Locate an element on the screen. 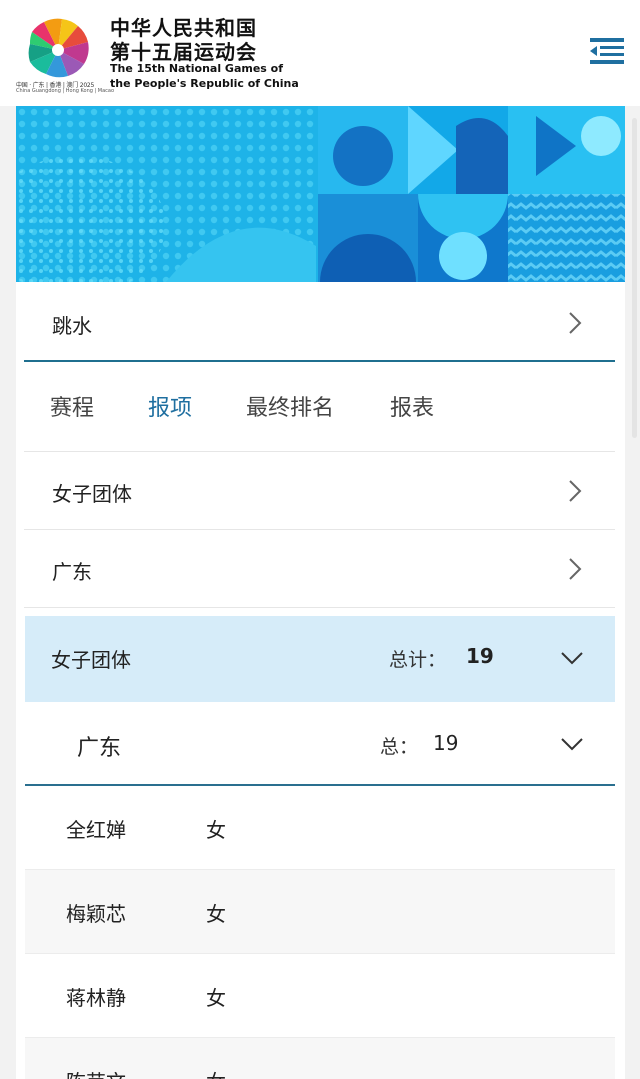  athlete-name: 蒋林静 is located at coordinates (96, 998).